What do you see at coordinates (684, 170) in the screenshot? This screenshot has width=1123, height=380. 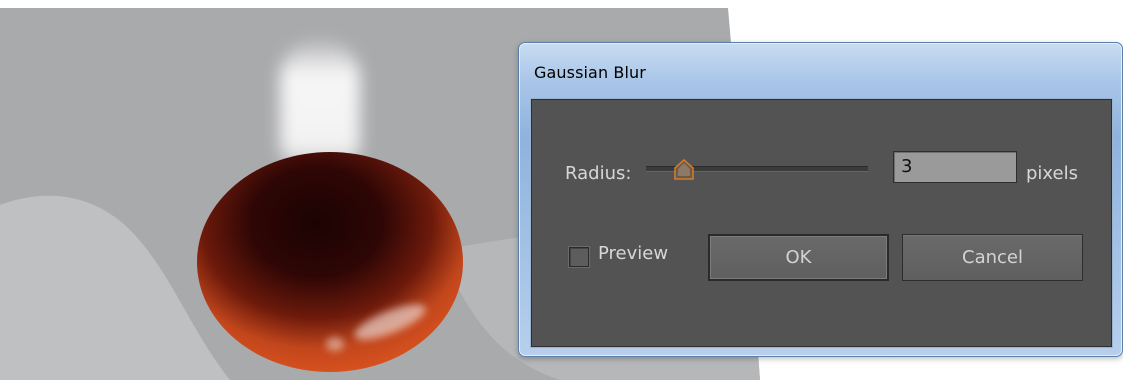 I see `slider-thumb-icon` at bounding box center [684, 170].